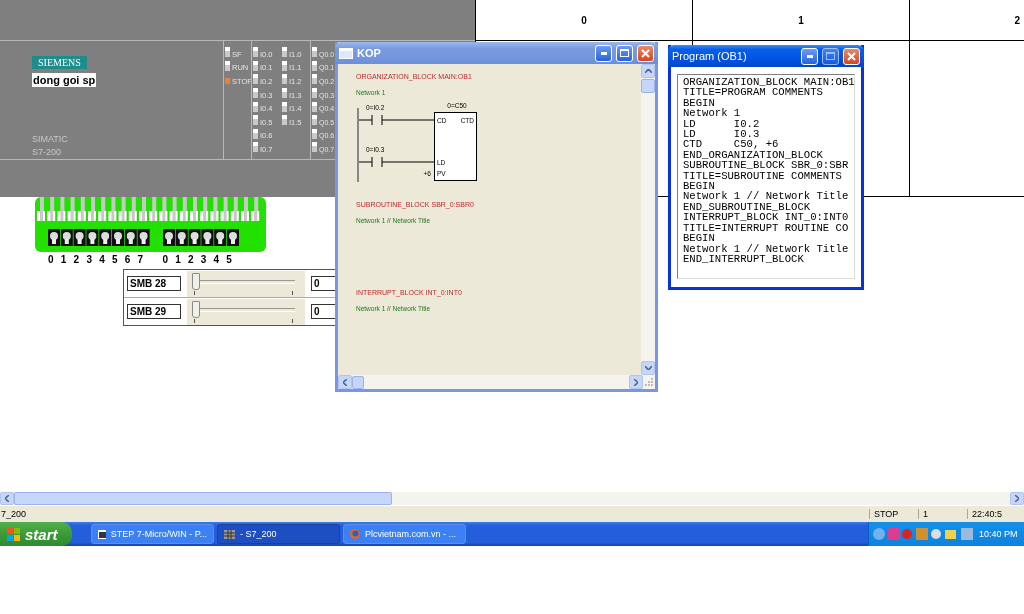  I want to click on resize-grip-icon, so click(649, 382).